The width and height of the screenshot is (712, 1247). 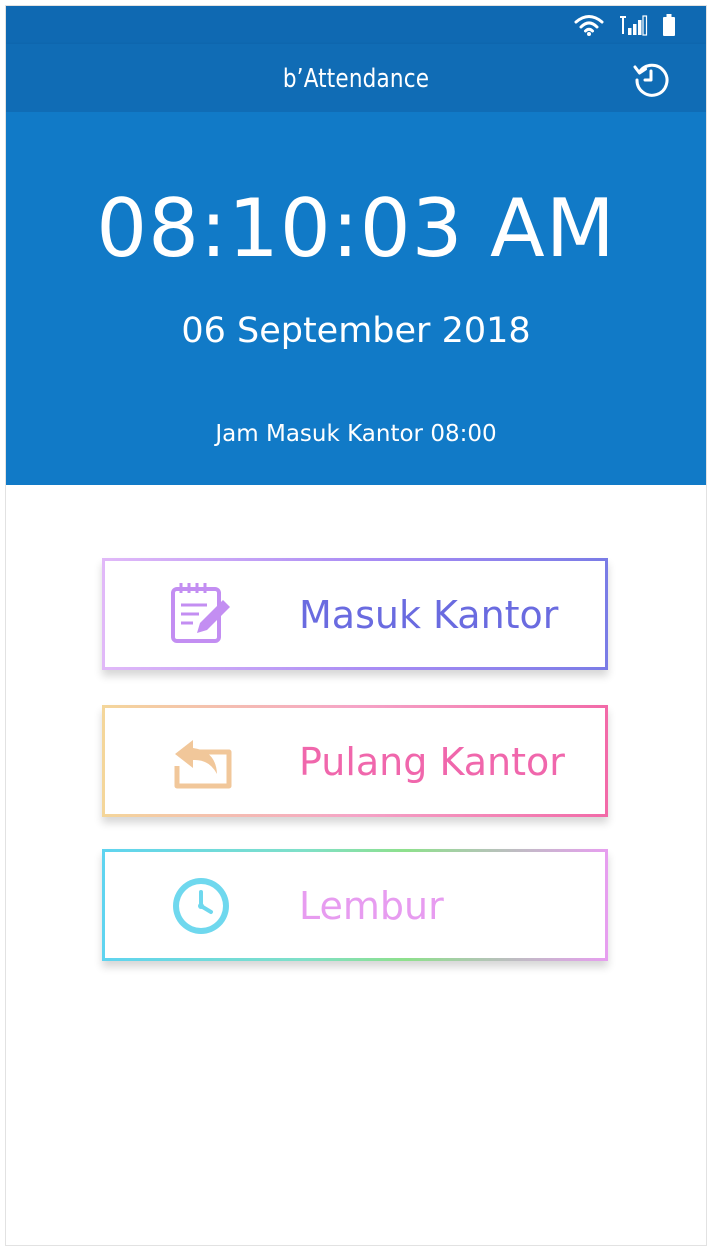 What do you see at coordinates (356, 434) in the screenshot?
I see `office-hours-text: Jam Masuk Kantor 08:00` at bounding box center [356, 434].